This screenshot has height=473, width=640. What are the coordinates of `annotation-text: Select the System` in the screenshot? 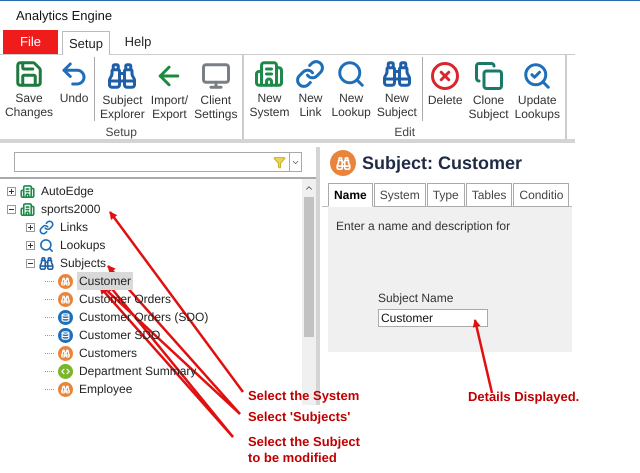 It's located at (304, 396).